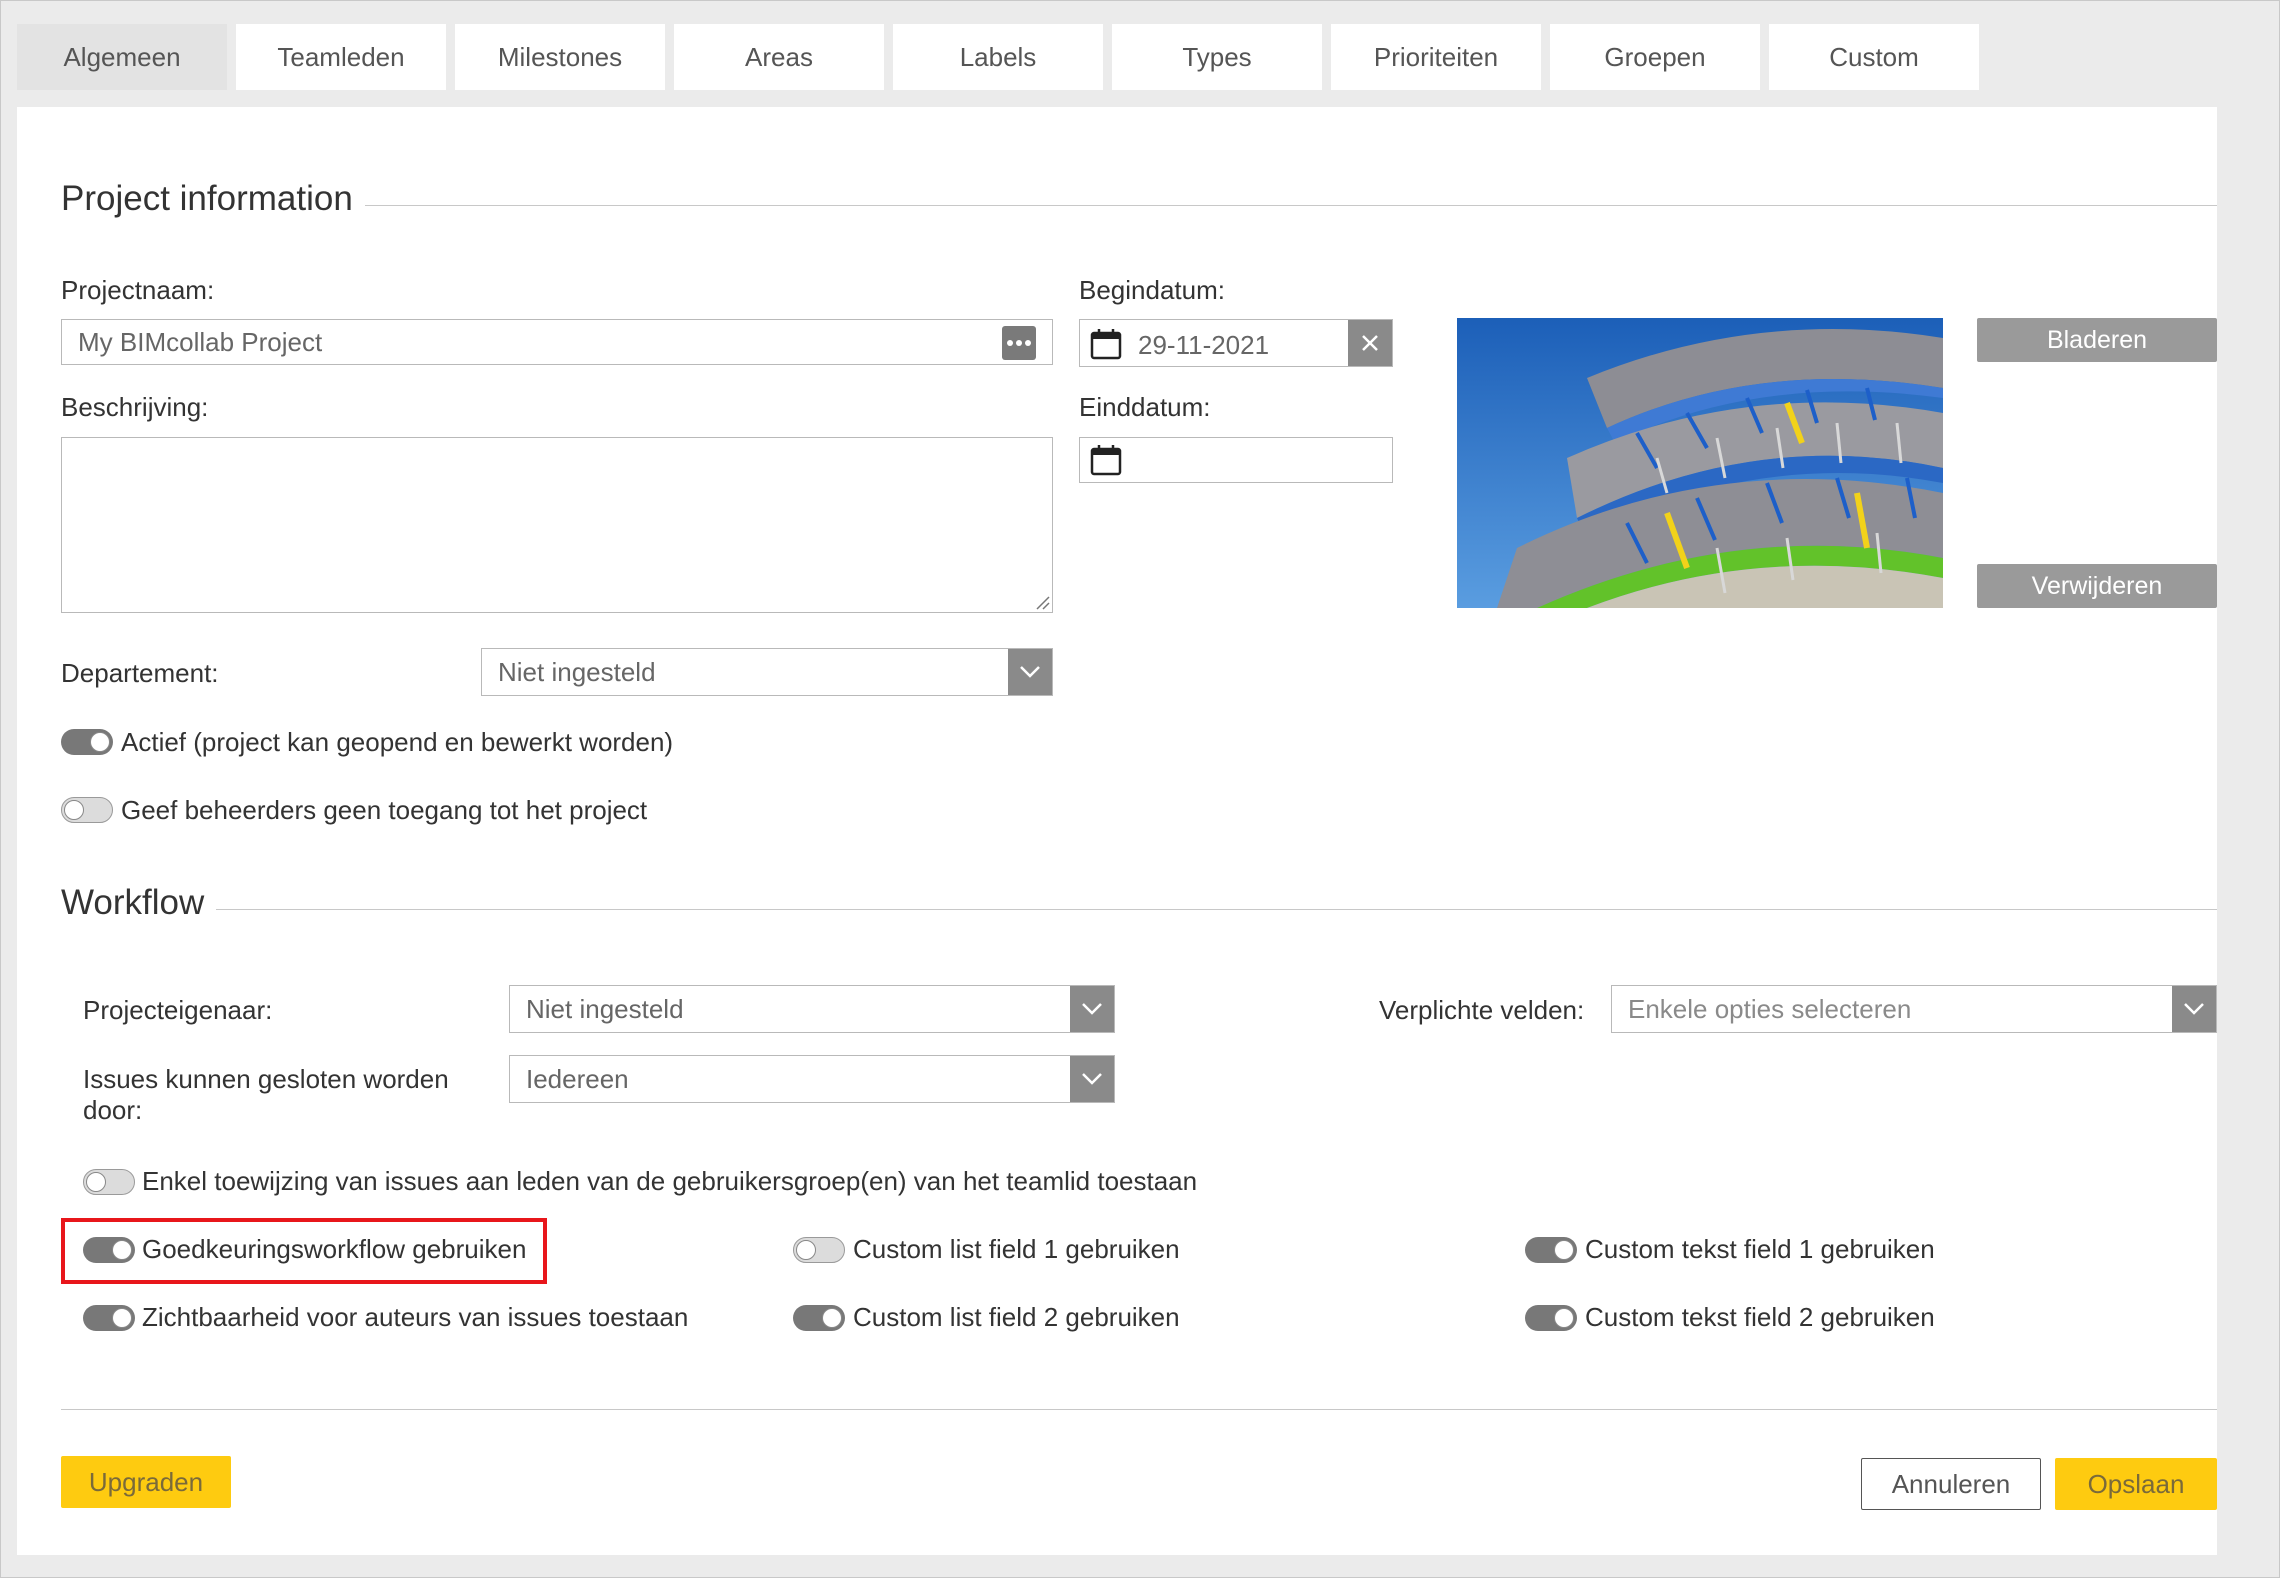 Image resolution: width=2280 pixels, height=1578 pixels. Describe the element at coordinates (109, 1250) in the screenshot. I see `approval-workflow-toggle` at that location.